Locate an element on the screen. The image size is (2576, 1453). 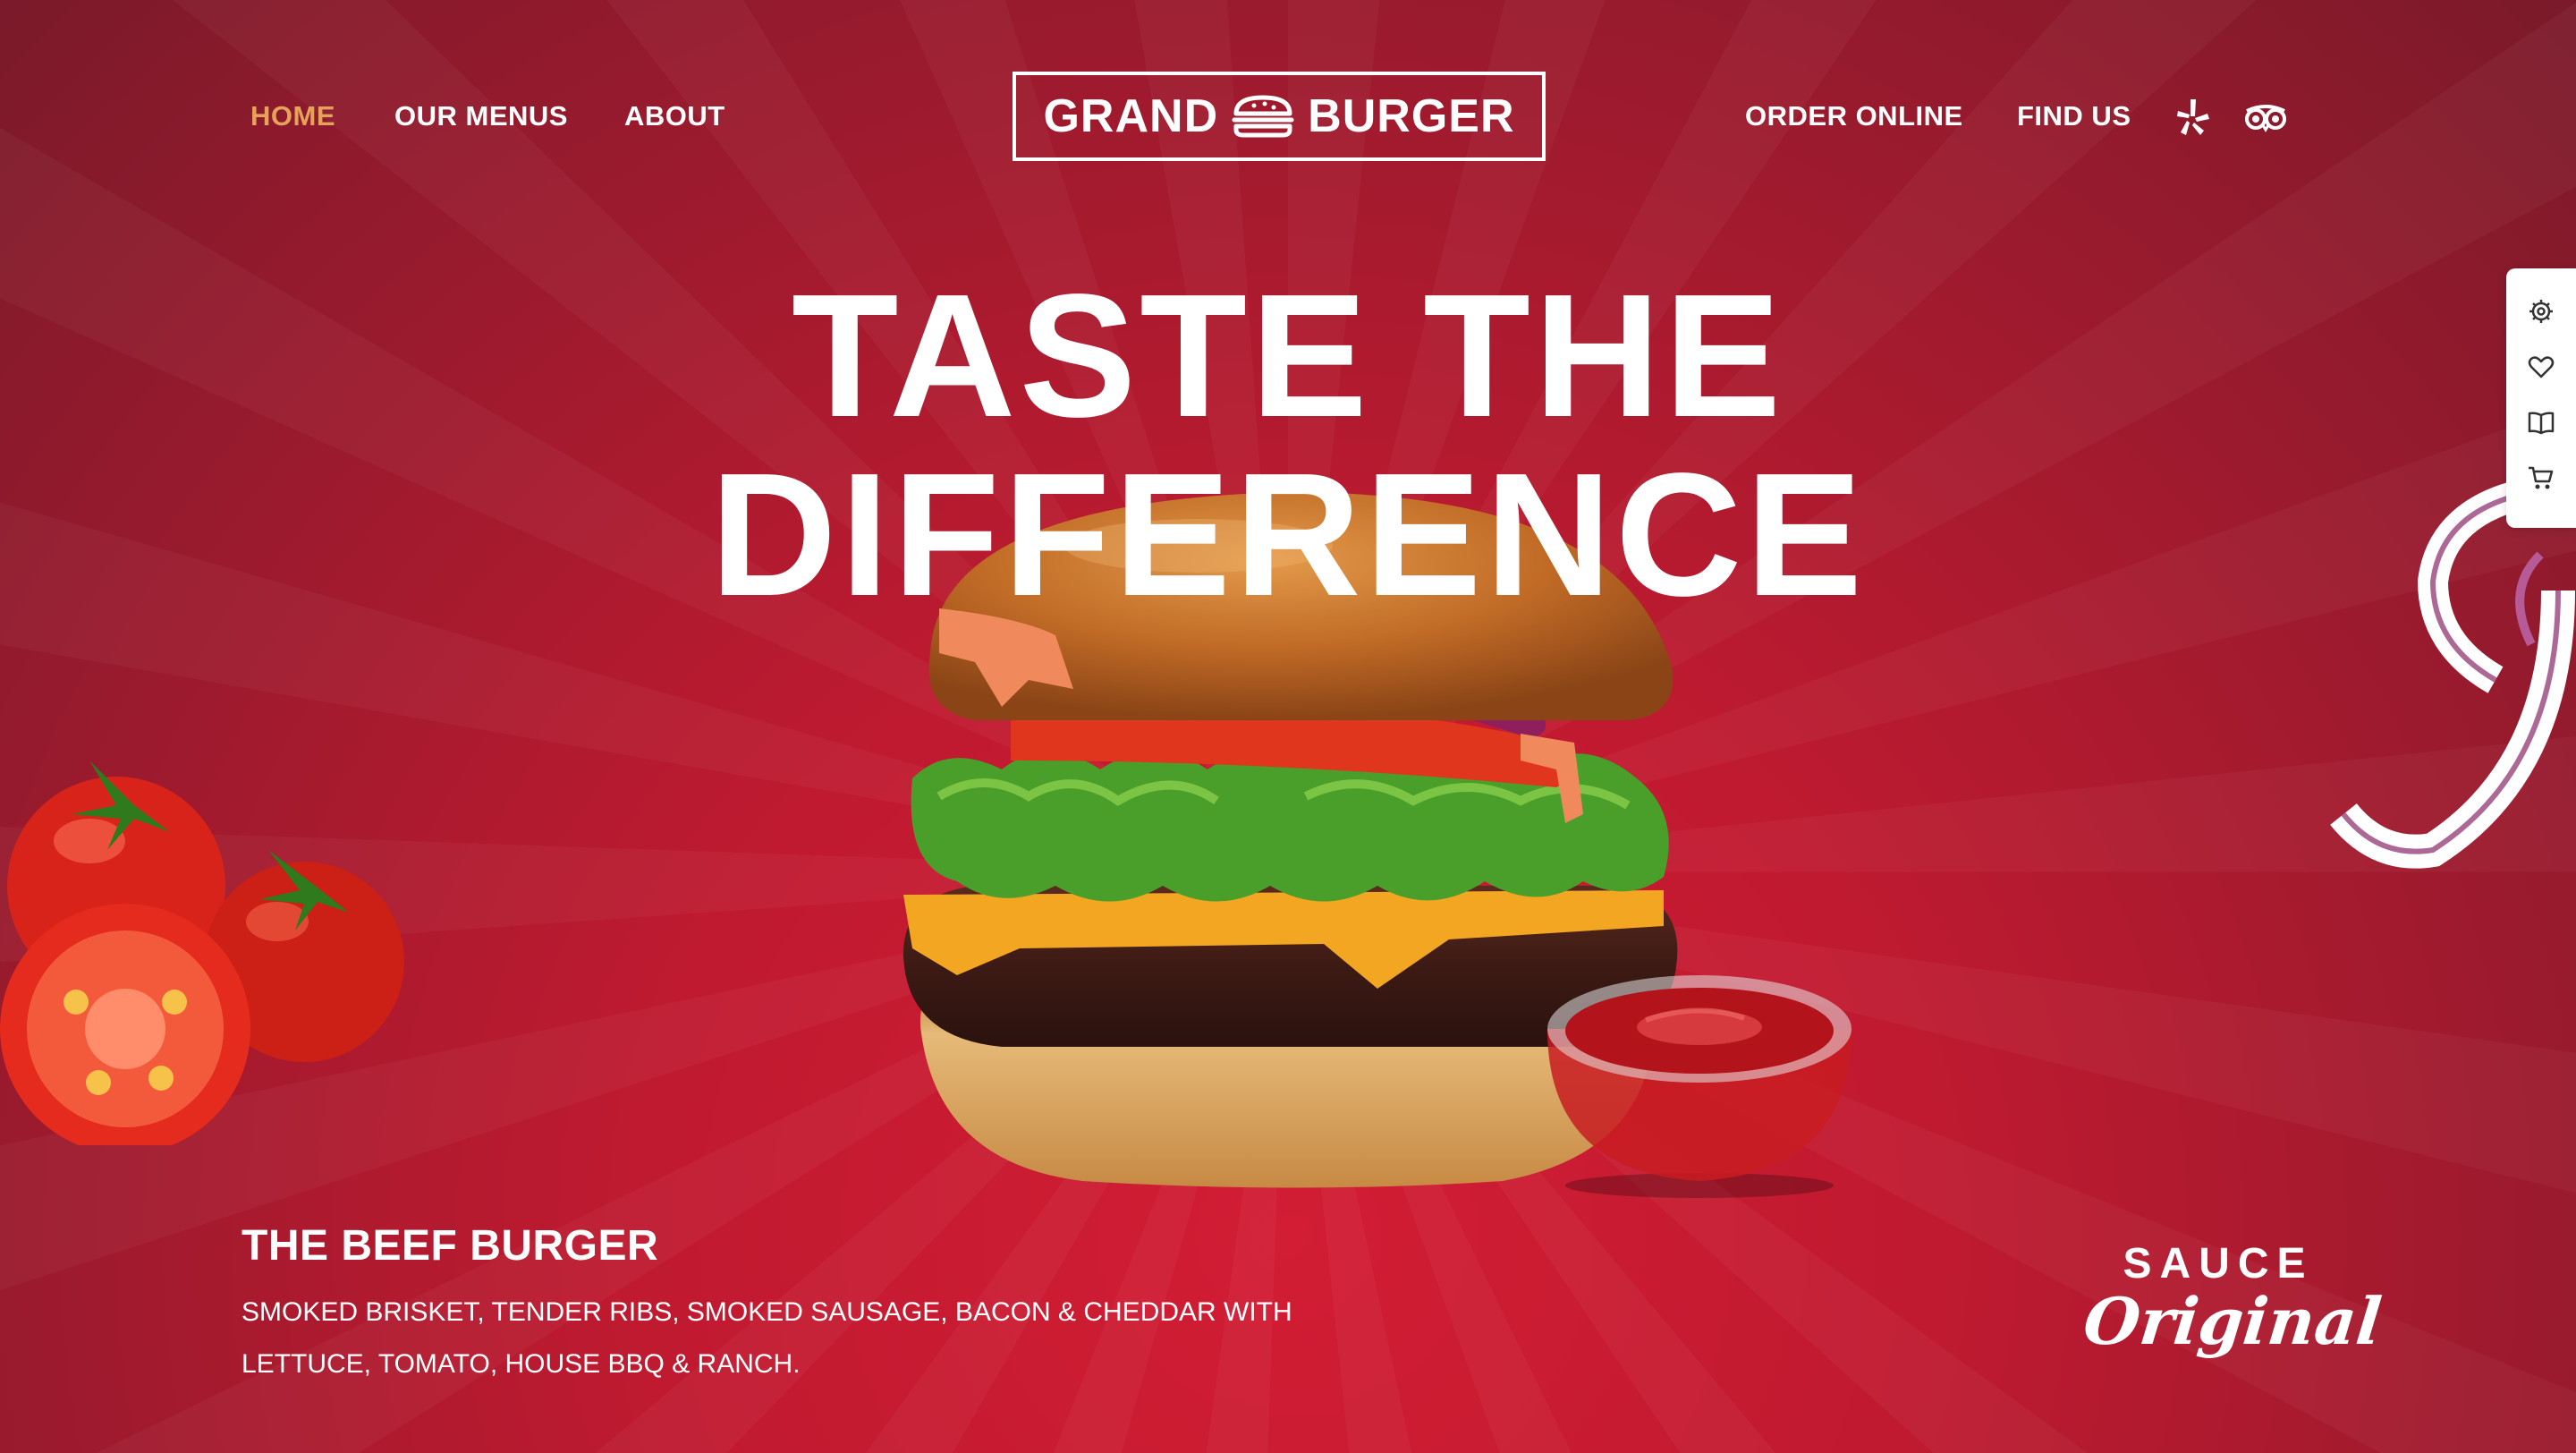
hero-headline-line2: DIFFERENCE is located at coordinates (1288, 535).